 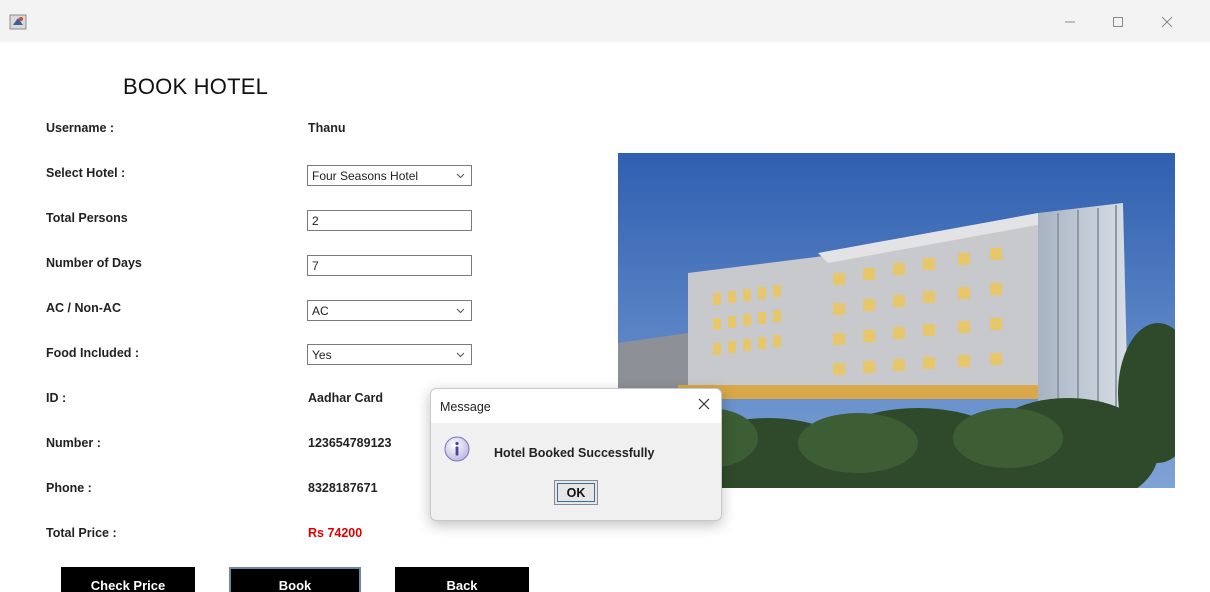 What do you see at coordinates (86, 173) in the screenshot?
I see `select-hotel-label: Select Hotel :` at bounding box center [86, 173].